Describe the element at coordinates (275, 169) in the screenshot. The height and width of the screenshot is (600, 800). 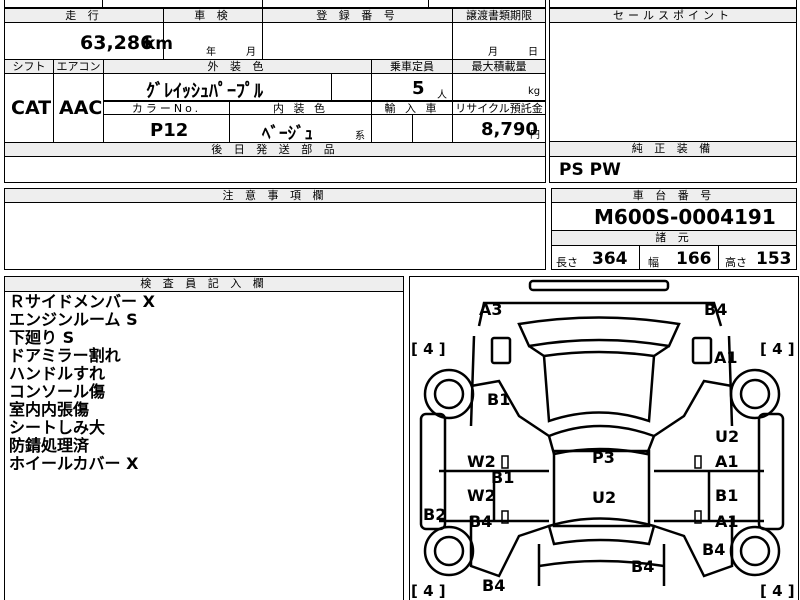
I see `later-parts-cell` at that location.